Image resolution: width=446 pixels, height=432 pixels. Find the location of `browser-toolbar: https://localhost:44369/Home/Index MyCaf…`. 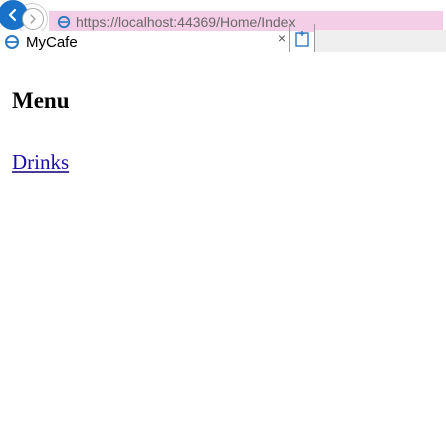

browser-toolbar: https://localhost:44369/Home/Index MyCaf… is located at coordinates (223, 26).